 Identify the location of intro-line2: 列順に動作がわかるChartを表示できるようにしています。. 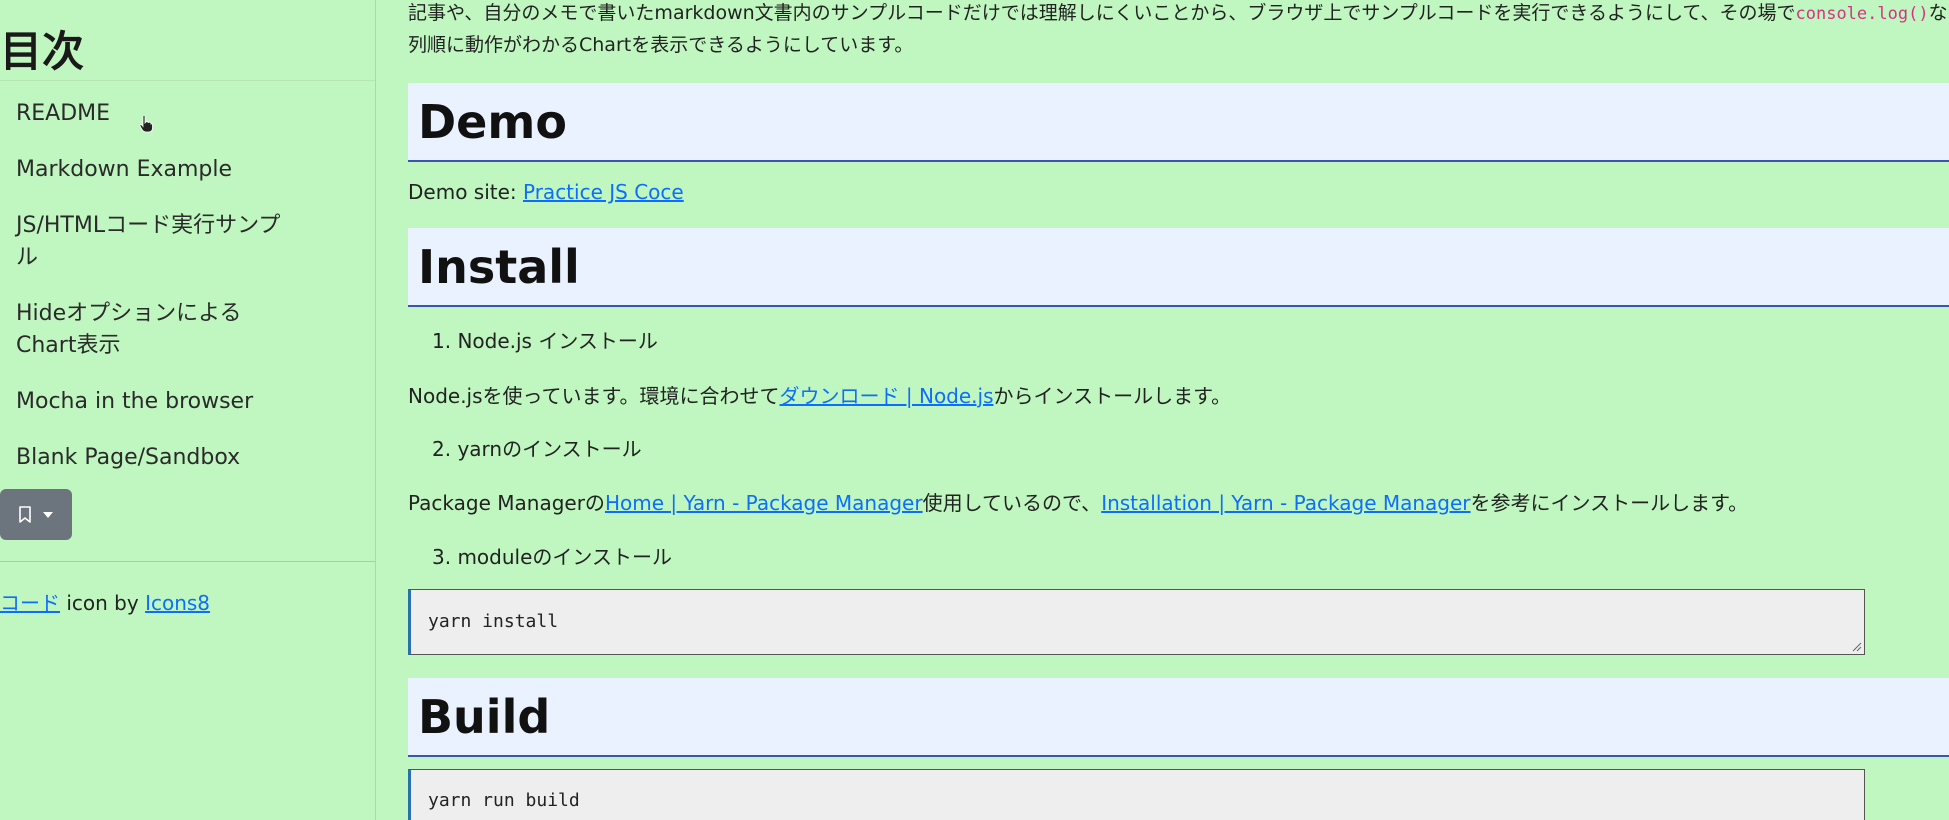
(661, 45).